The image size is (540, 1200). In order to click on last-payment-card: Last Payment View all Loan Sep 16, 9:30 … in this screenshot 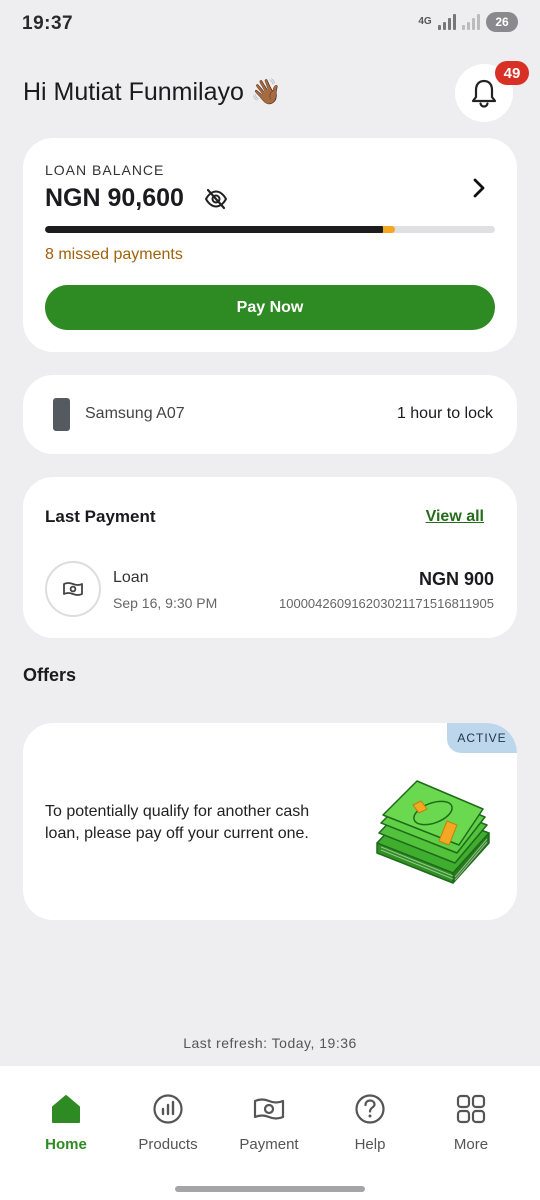, I will do `click(270, 557)`.